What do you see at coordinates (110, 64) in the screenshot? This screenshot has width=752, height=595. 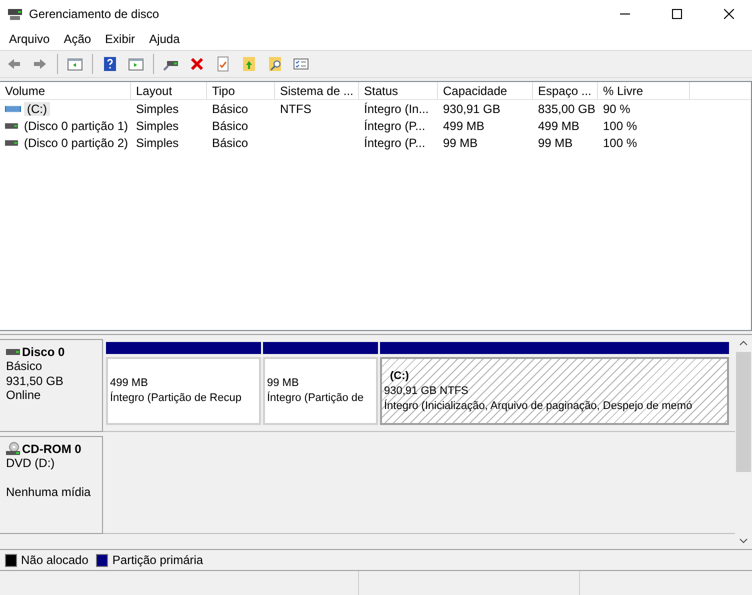 I see `help-icon` at bounding box center [110, 64].